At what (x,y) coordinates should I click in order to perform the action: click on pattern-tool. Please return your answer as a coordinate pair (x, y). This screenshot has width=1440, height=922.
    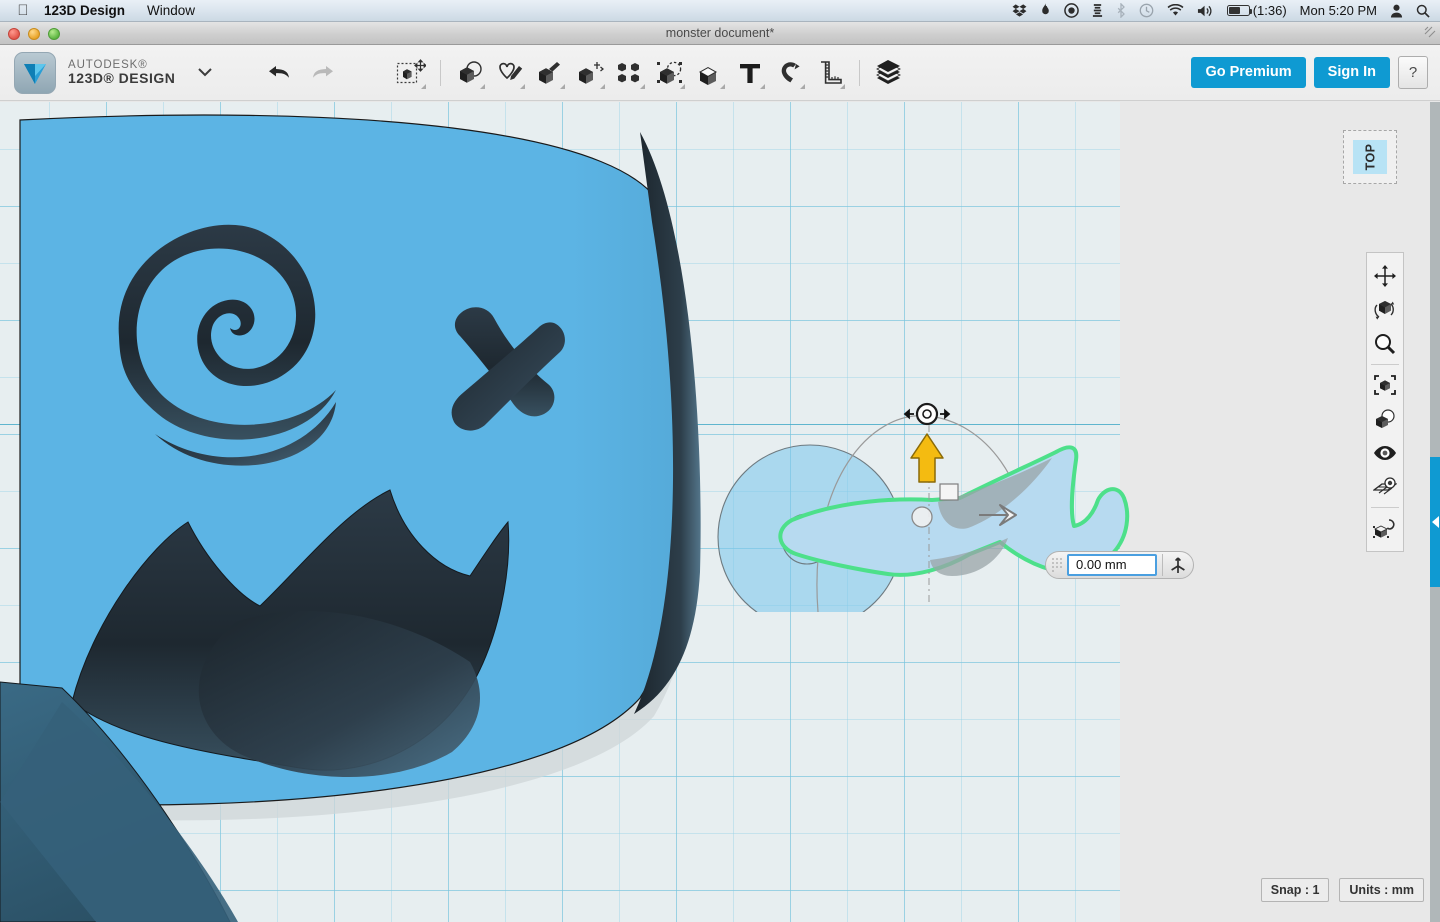
    Looking at the image, I should click on (630, 73).